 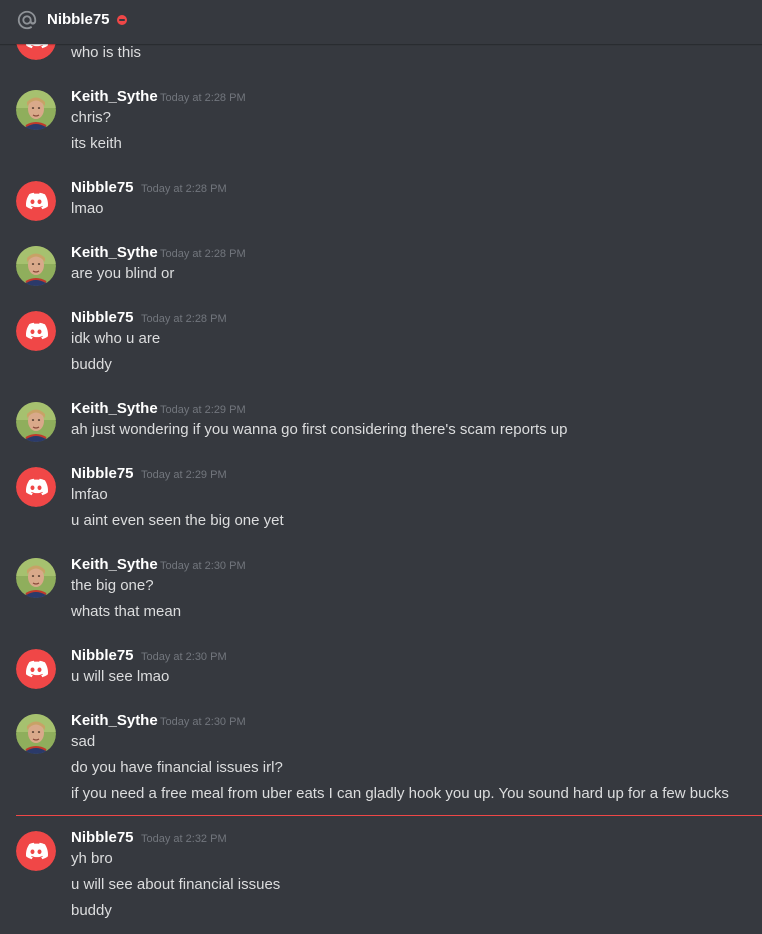 What do you see at coordinates (126, 611) in the screenshot?
I see `message-text: whats that mean` at bounding box center [126, 611].